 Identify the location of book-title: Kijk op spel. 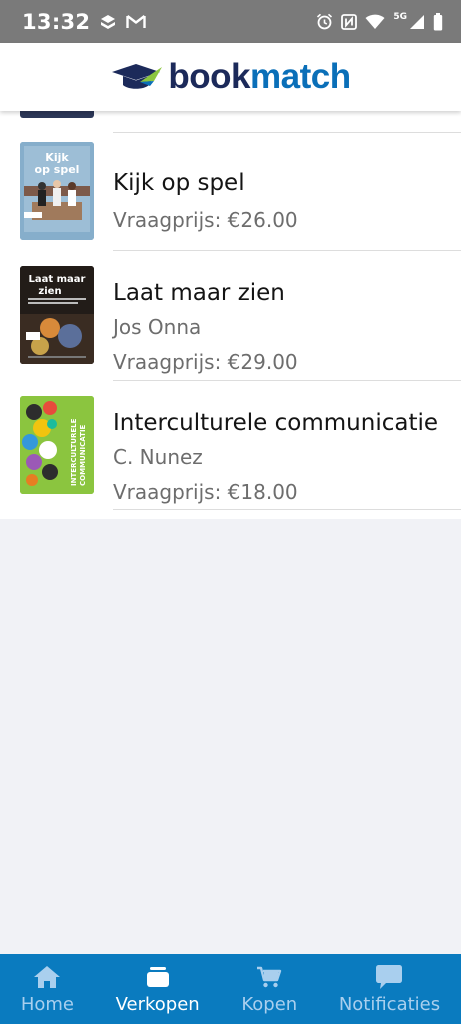
(179, 183).